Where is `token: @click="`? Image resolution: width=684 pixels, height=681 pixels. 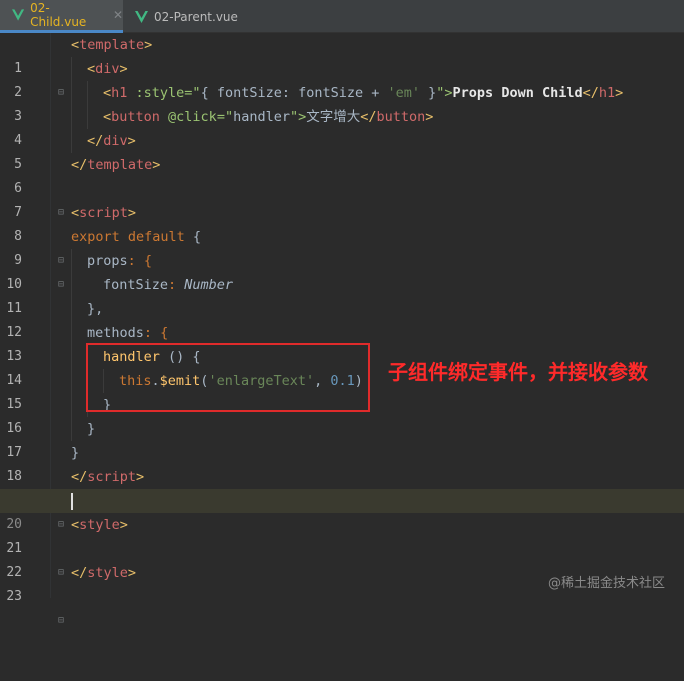
token: @click=" is located at coordinates (201, 117).